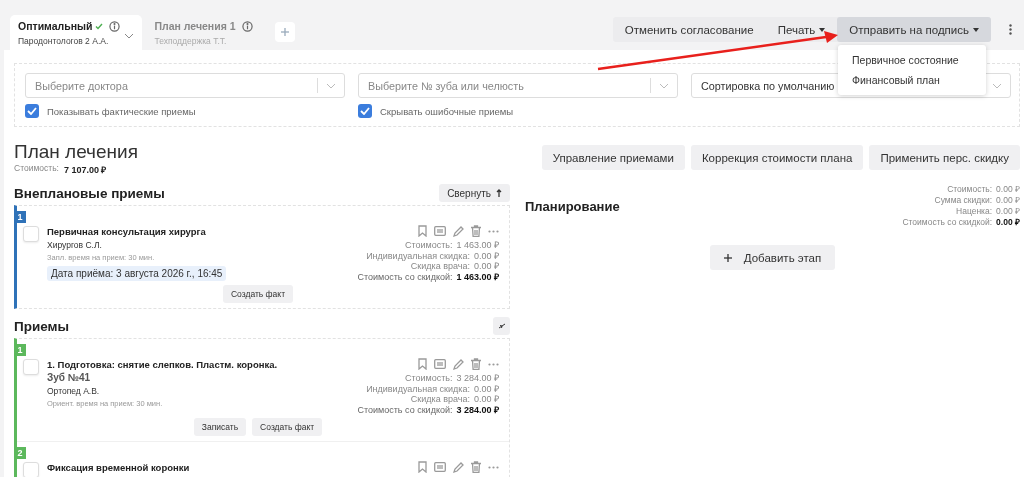  I want to click on checkbox-label: Показывать фактические приемы, so click(121, 111).